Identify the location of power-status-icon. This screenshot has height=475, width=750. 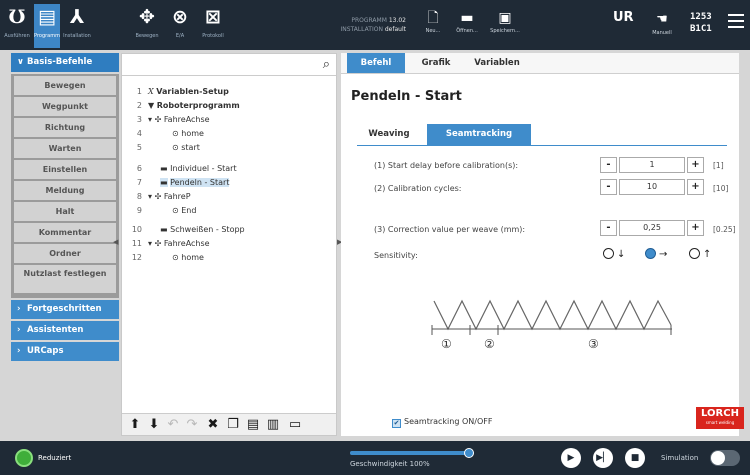
(24, 458).